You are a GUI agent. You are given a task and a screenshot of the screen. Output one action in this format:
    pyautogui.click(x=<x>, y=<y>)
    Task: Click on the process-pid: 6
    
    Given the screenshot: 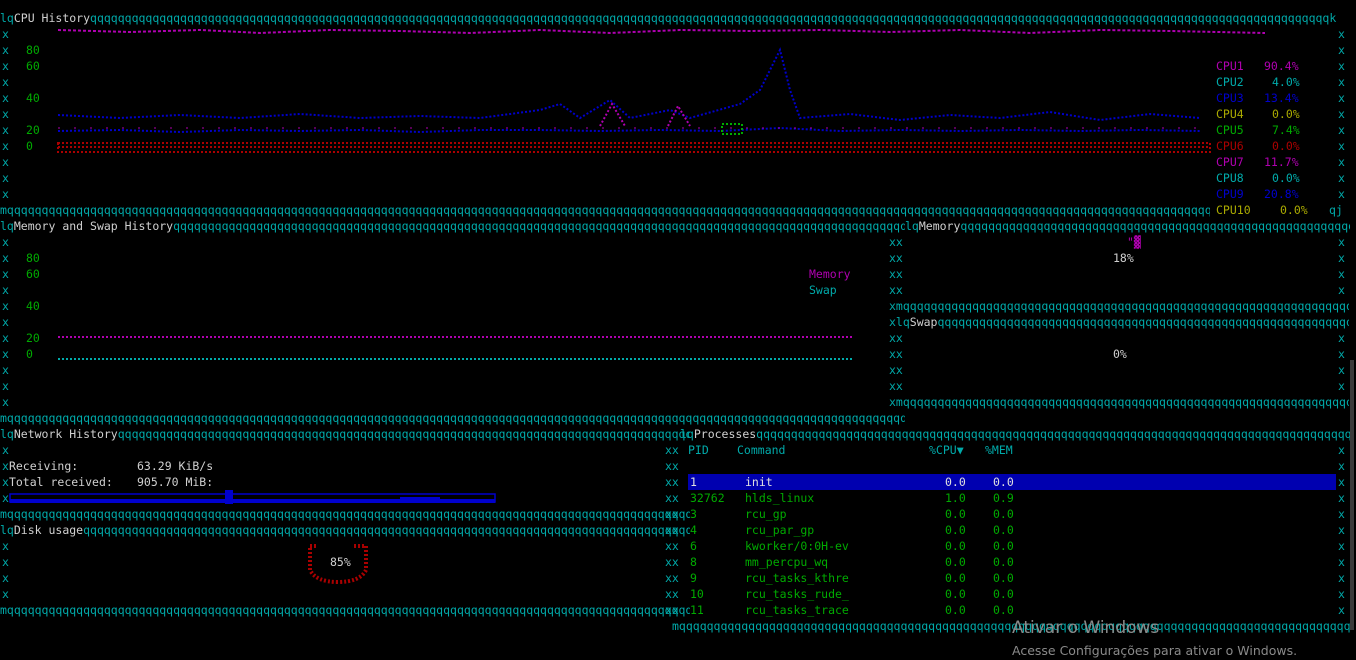 What is the action you would take?
    pyautogui.click(x=693, y=546)
    